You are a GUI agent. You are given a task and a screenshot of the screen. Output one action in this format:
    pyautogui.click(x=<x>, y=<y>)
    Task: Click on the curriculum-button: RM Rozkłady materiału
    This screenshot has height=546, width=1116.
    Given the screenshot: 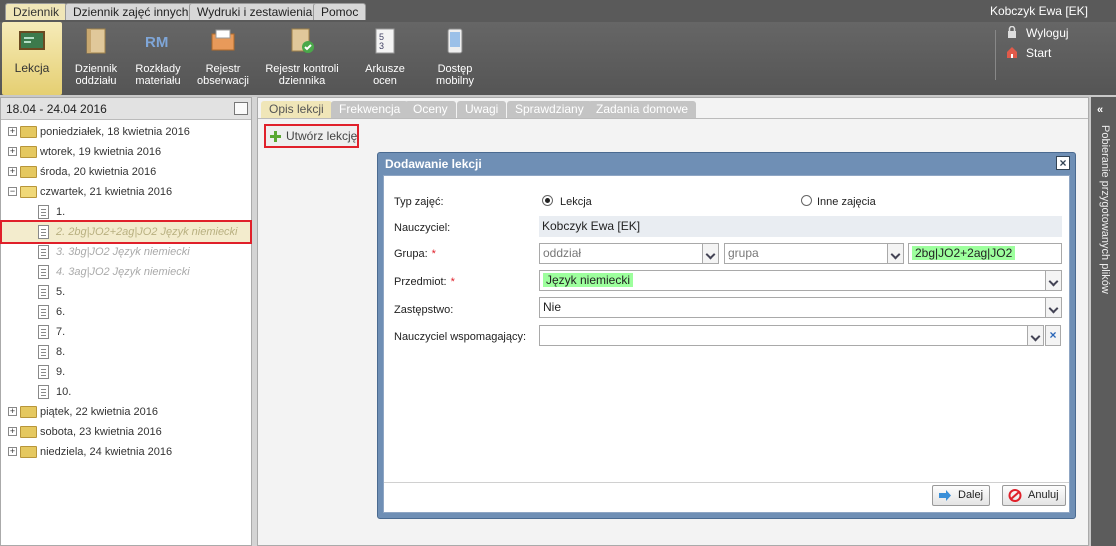 What is the action you would take?
    pyautogui.click(x=158, y=58)
    